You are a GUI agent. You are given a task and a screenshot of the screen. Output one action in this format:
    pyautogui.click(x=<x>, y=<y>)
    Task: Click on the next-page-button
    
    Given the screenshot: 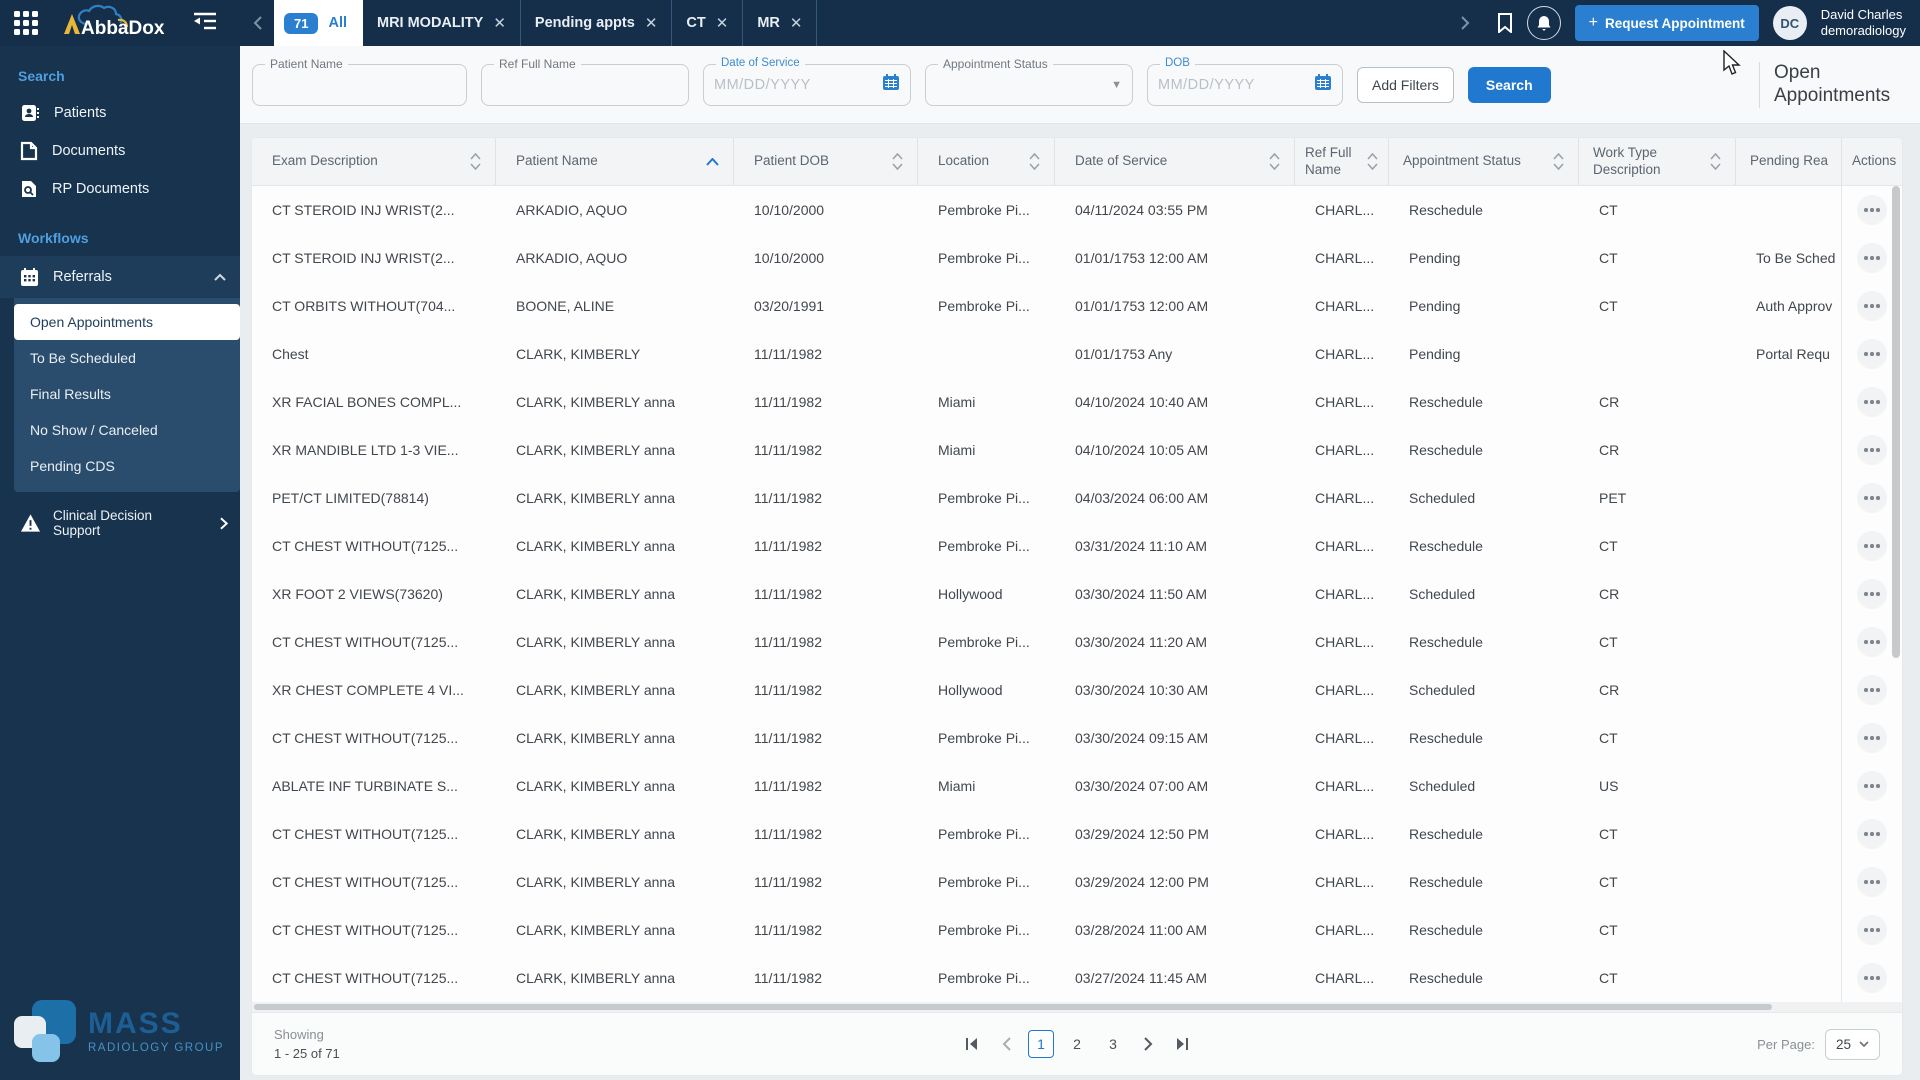 What is the action you would take?
    pyautogui.click(x=1148, y=1044)
    